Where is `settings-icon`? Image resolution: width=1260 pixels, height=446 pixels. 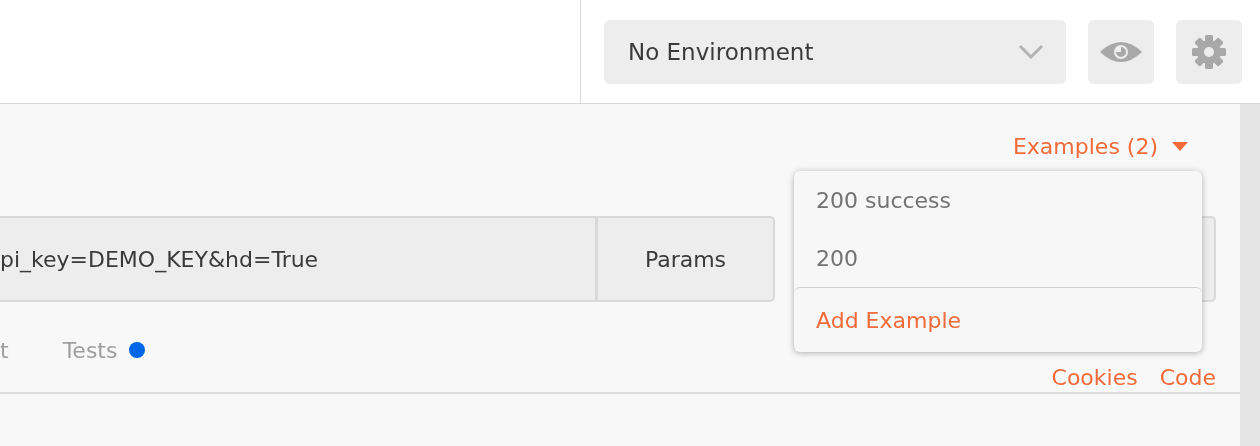
settings-icon is located at coordinates (1209, 51).